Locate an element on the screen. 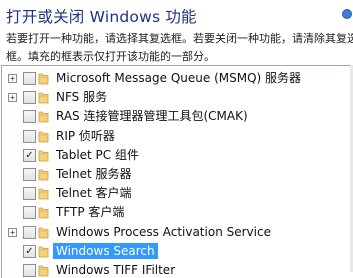 Image resolution: width=353 pixels, height=278 pixels. feature-row: Telnet 服务器 is located at coordinates (177, 174).